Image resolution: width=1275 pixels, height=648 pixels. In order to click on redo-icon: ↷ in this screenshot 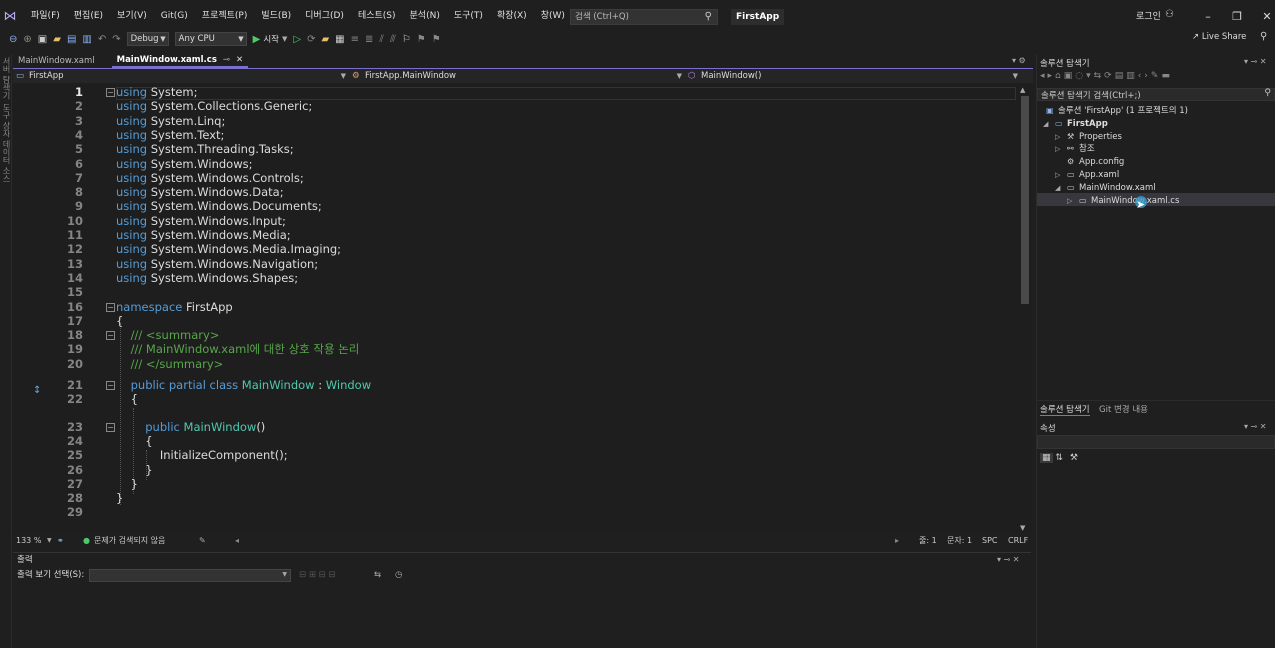, I will do `click(116, 39)`.